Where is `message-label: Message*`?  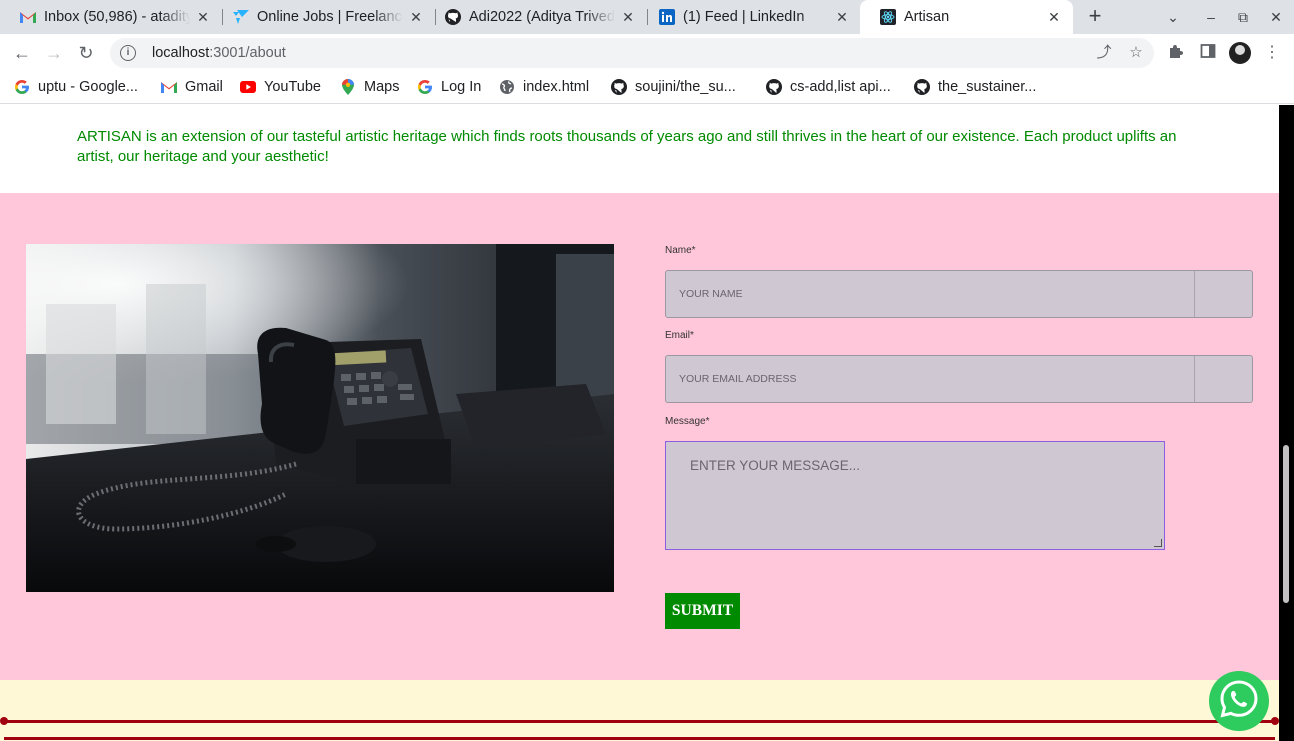
message-label: Message* is located at coordinates (687, 421).